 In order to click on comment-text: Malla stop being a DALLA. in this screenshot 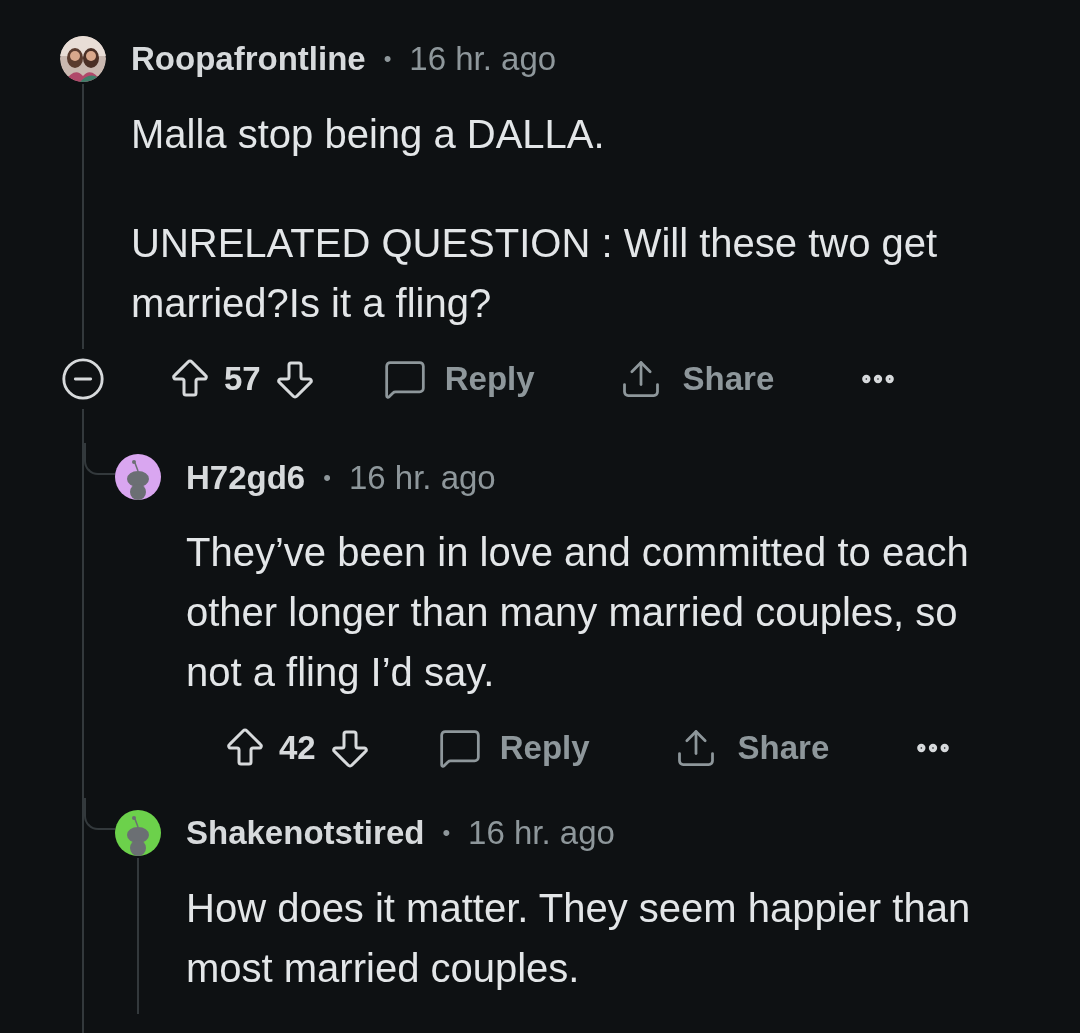, I will do `click(368, 134)`.